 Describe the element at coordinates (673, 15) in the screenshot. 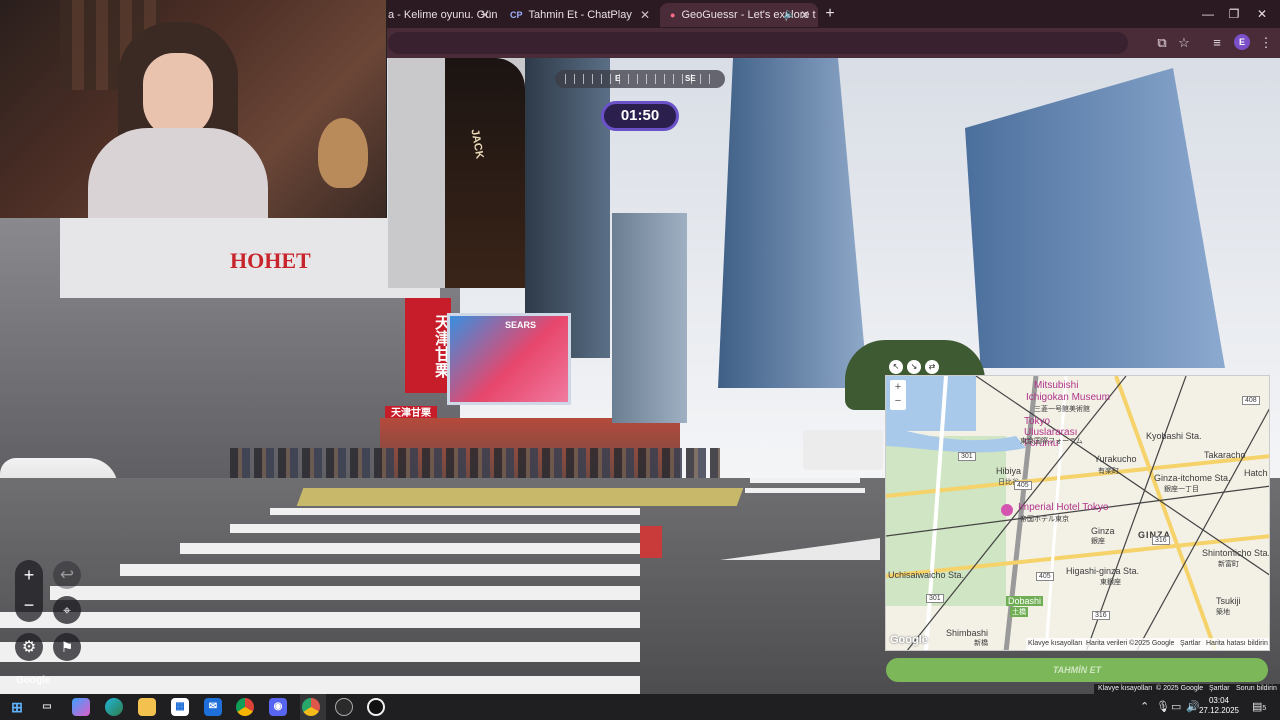

I see `map-pin-icon: ●` at that location.